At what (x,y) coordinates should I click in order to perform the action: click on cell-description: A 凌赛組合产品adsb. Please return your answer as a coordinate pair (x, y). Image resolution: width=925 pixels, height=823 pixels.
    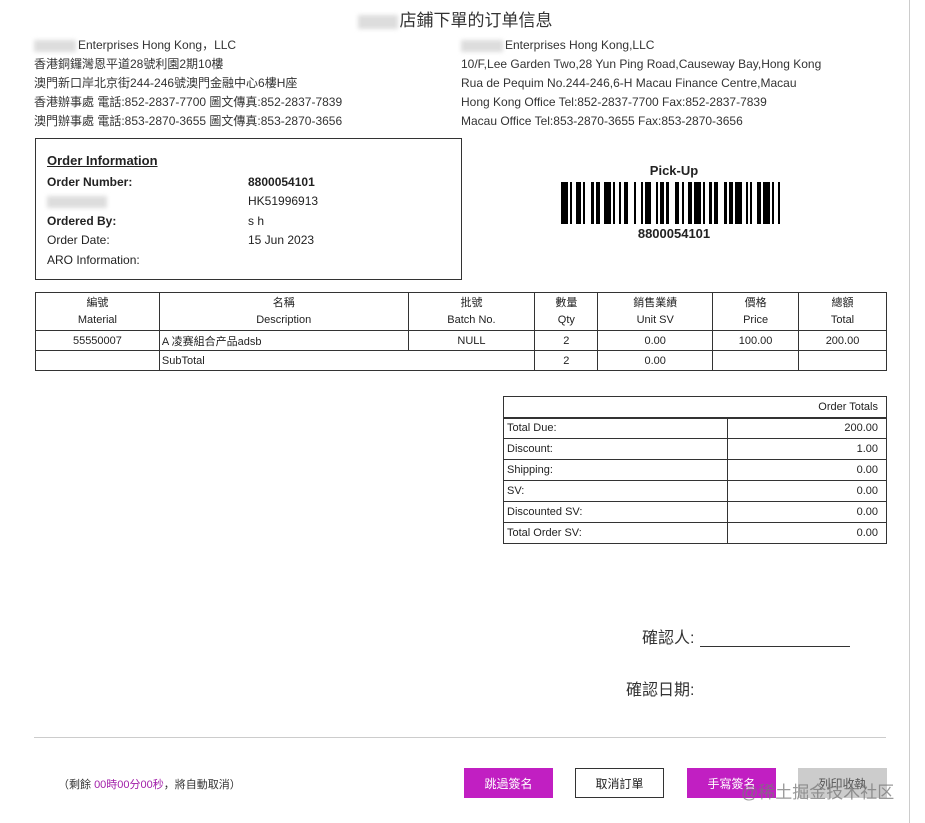
    Looking at the image, I should click on (283, 340).